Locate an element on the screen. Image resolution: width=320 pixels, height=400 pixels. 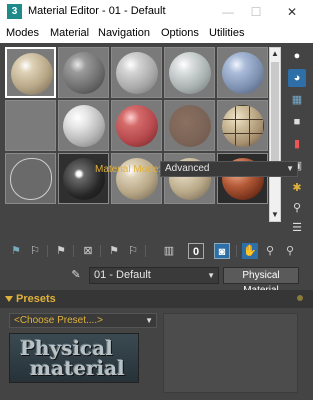
choose-preset-dropdown: <Choose Preset....> ▼ is located at coordinates (83, 320).